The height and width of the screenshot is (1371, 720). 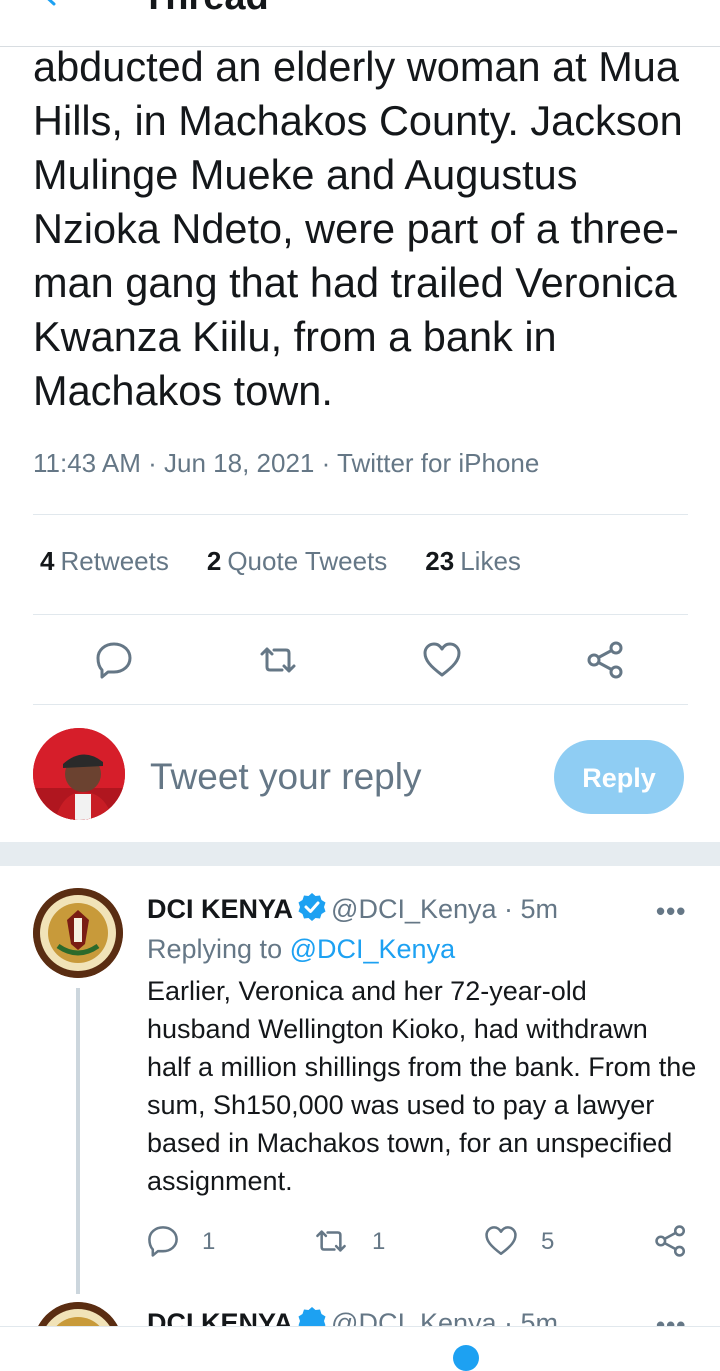 I want to click on like-count: 5, so click(x=548, y=1241).